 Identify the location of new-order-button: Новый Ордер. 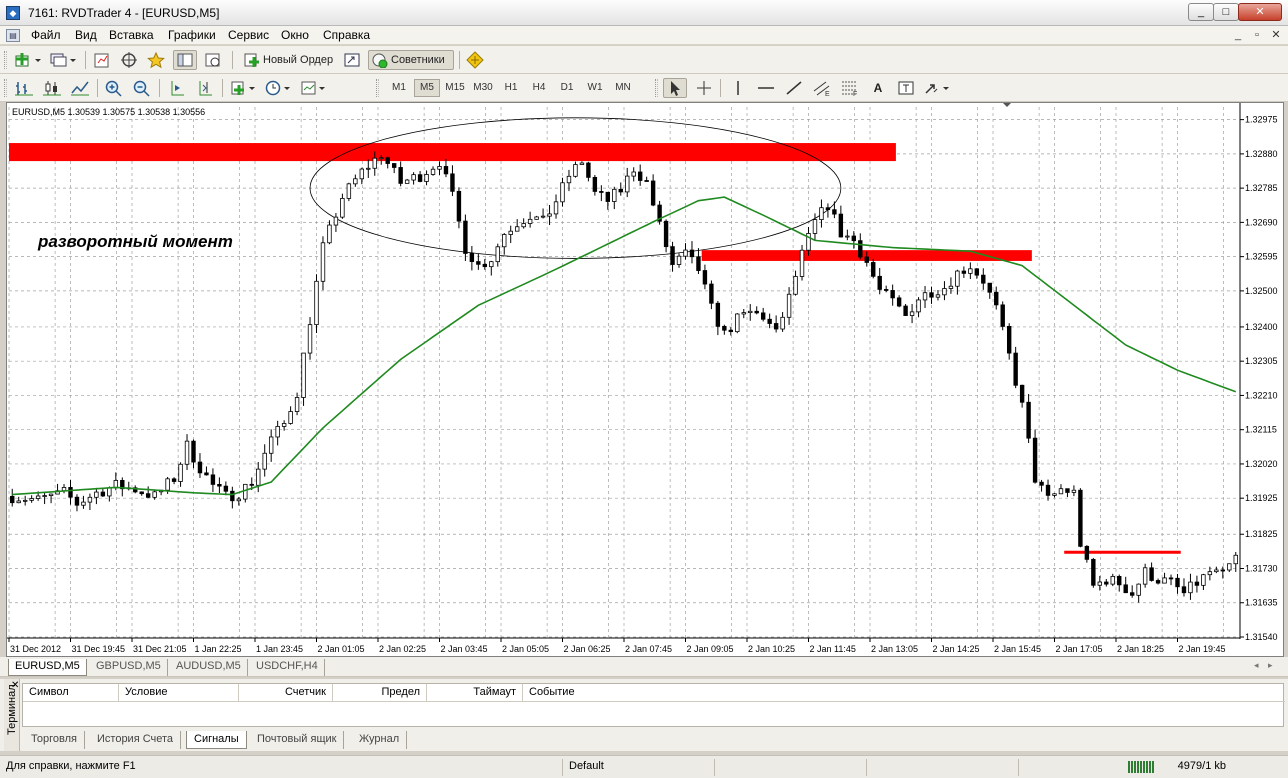
(288, 60).